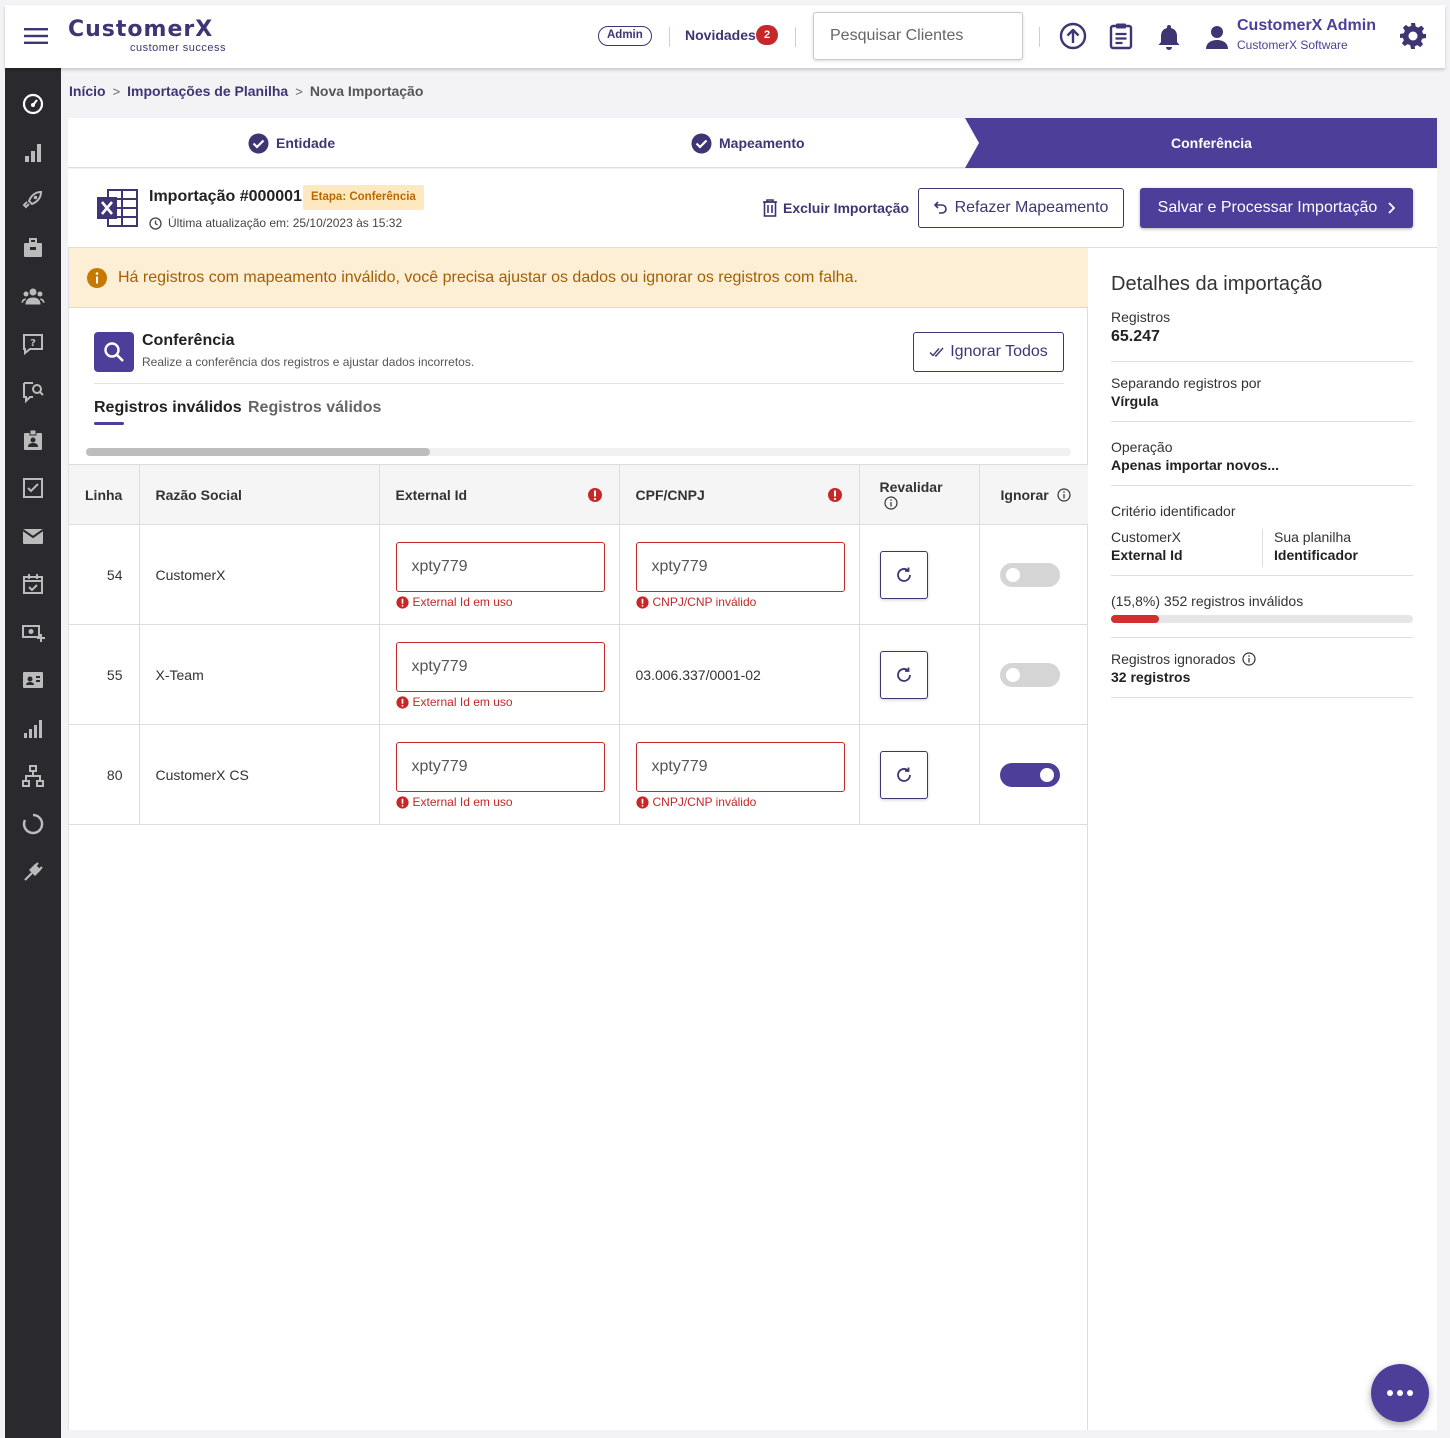 The width and height of the screenshot is (1450, 1438). What do you see at coordinates (33, 776) in the screenshot?
I see `sitemap-icon` at bounding box center [33, 776].